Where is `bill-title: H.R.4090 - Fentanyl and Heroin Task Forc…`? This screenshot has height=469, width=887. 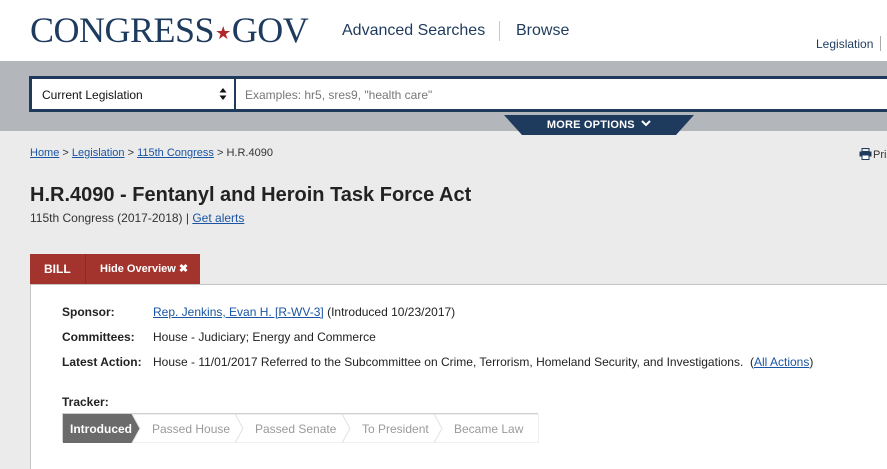 bill-title: H.R.4090 - Fentanyl and Heroin Task Forc… is located at coordinates (251, 195).